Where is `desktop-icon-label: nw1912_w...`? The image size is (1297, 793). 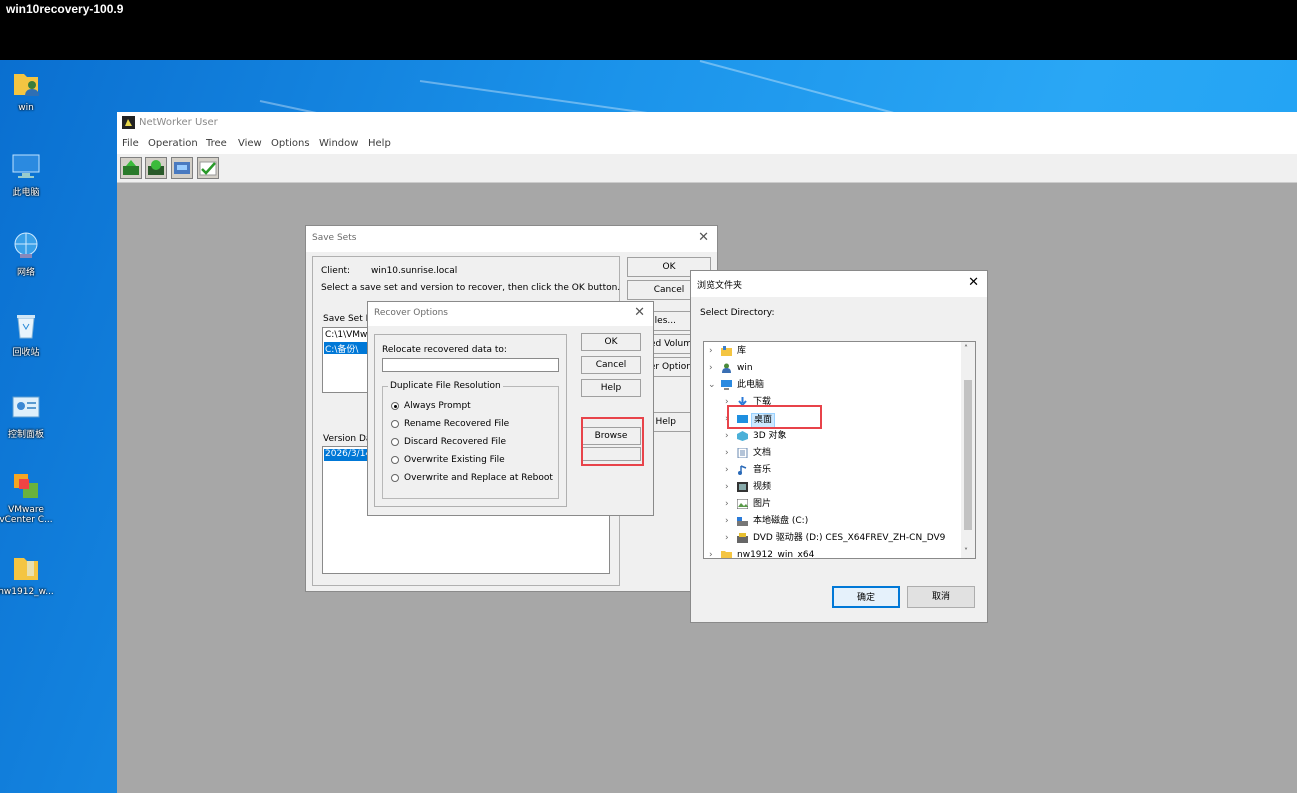 desktop-icon-label: nw1912_w... is located at coordinates (27, 592).